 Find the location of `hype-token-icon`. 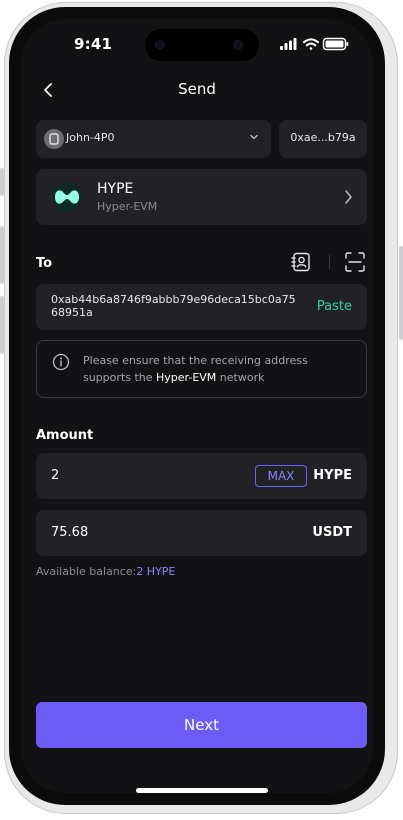

hype-token-icon is located at coordinates (67, 197).